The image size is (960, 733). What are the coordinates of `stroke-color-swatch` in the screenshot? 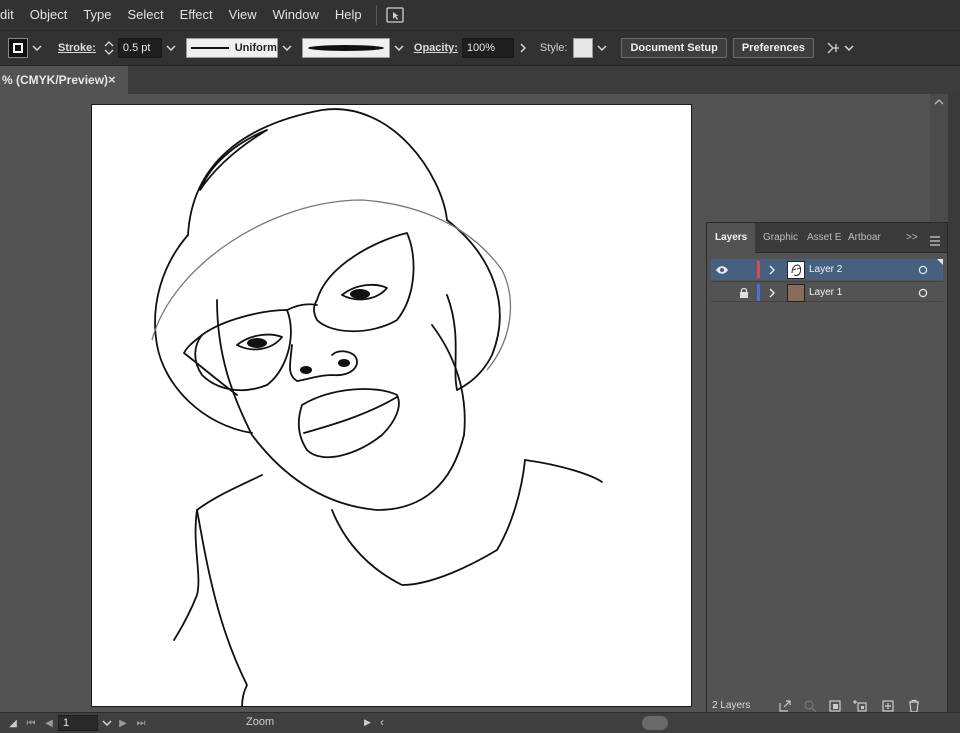 It's located at (18, 48).